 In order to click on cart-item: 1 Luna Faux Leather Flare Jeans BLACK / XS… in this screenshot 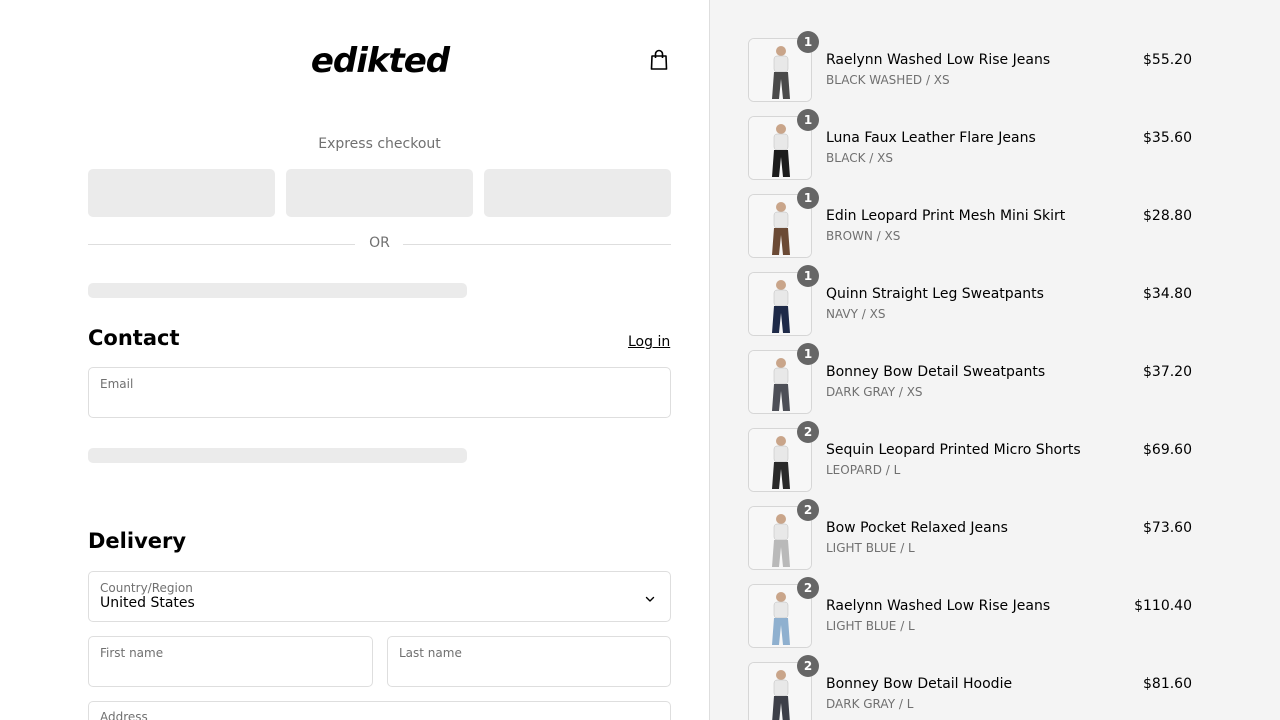, I will do `click(970, 144)`.